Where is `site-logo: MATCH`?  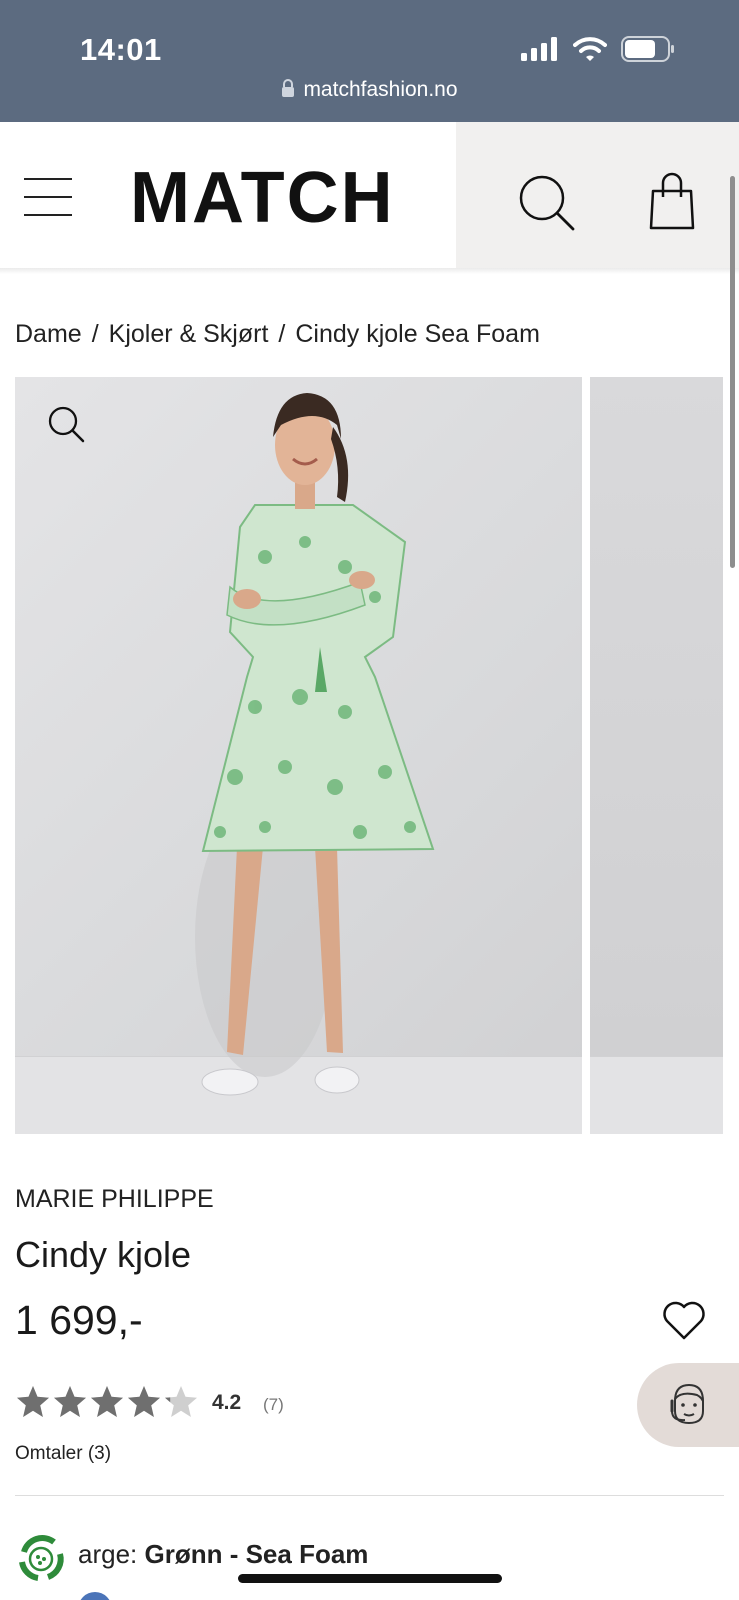
site-logo: MATCH is located at coordinates (262, 198).